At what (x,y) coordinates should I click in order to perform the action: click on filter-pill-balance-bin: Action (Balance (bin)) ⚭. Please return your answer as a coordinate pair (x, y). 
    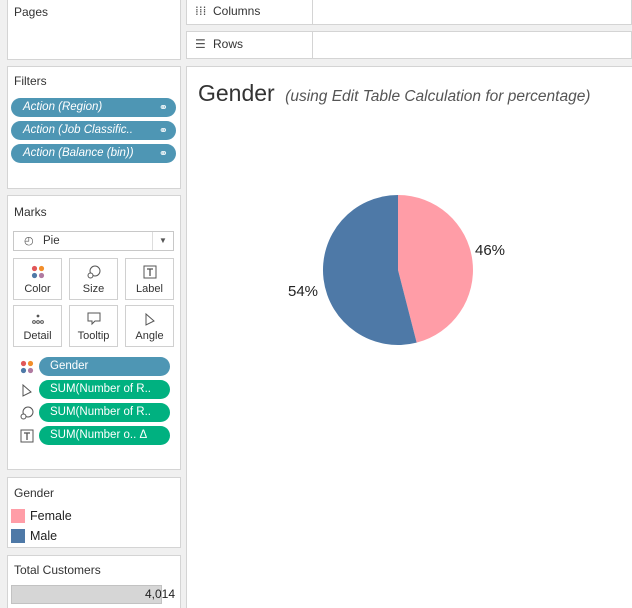
    Looking at the image, I should click on (93, 153).